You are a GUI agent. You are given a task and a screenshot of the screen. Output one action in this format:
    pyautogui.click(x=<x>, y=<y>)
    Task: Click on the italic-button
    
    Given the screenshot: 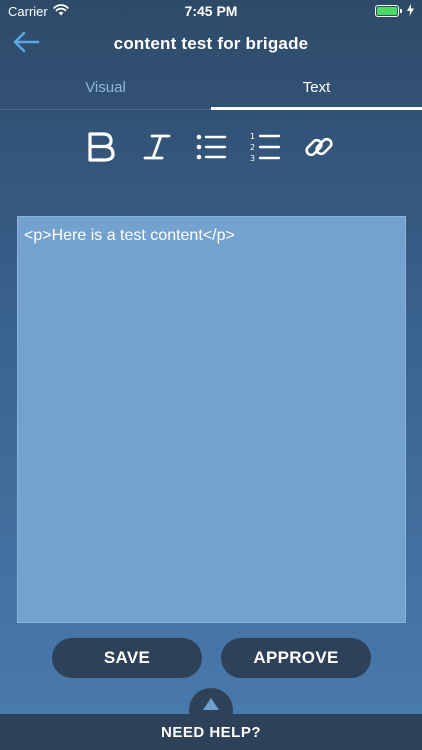 What is the action you would take?
    pyautogui.click(x=157, y=149)
    